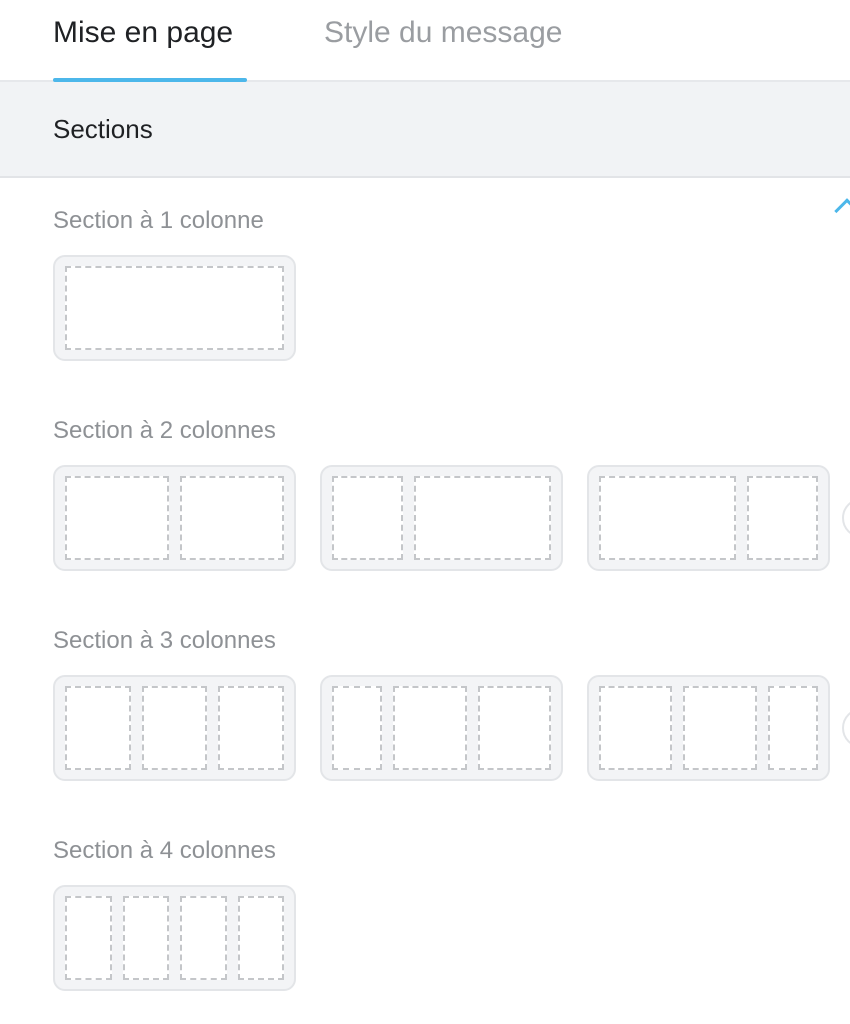  What do you see at coordinates (164, 850) in the screenshot?
I see `section-group-label: Section à 4 colonnes` at bounding box center [164, 850].